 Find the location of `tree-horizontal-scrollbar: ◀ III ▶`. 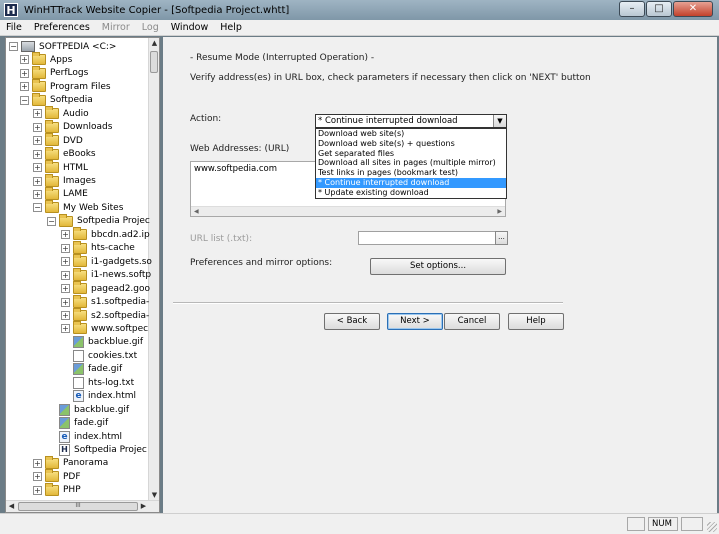

tree-horizontal-scrollbar: ◀ III ▶ is located at coordinates (82, 506).